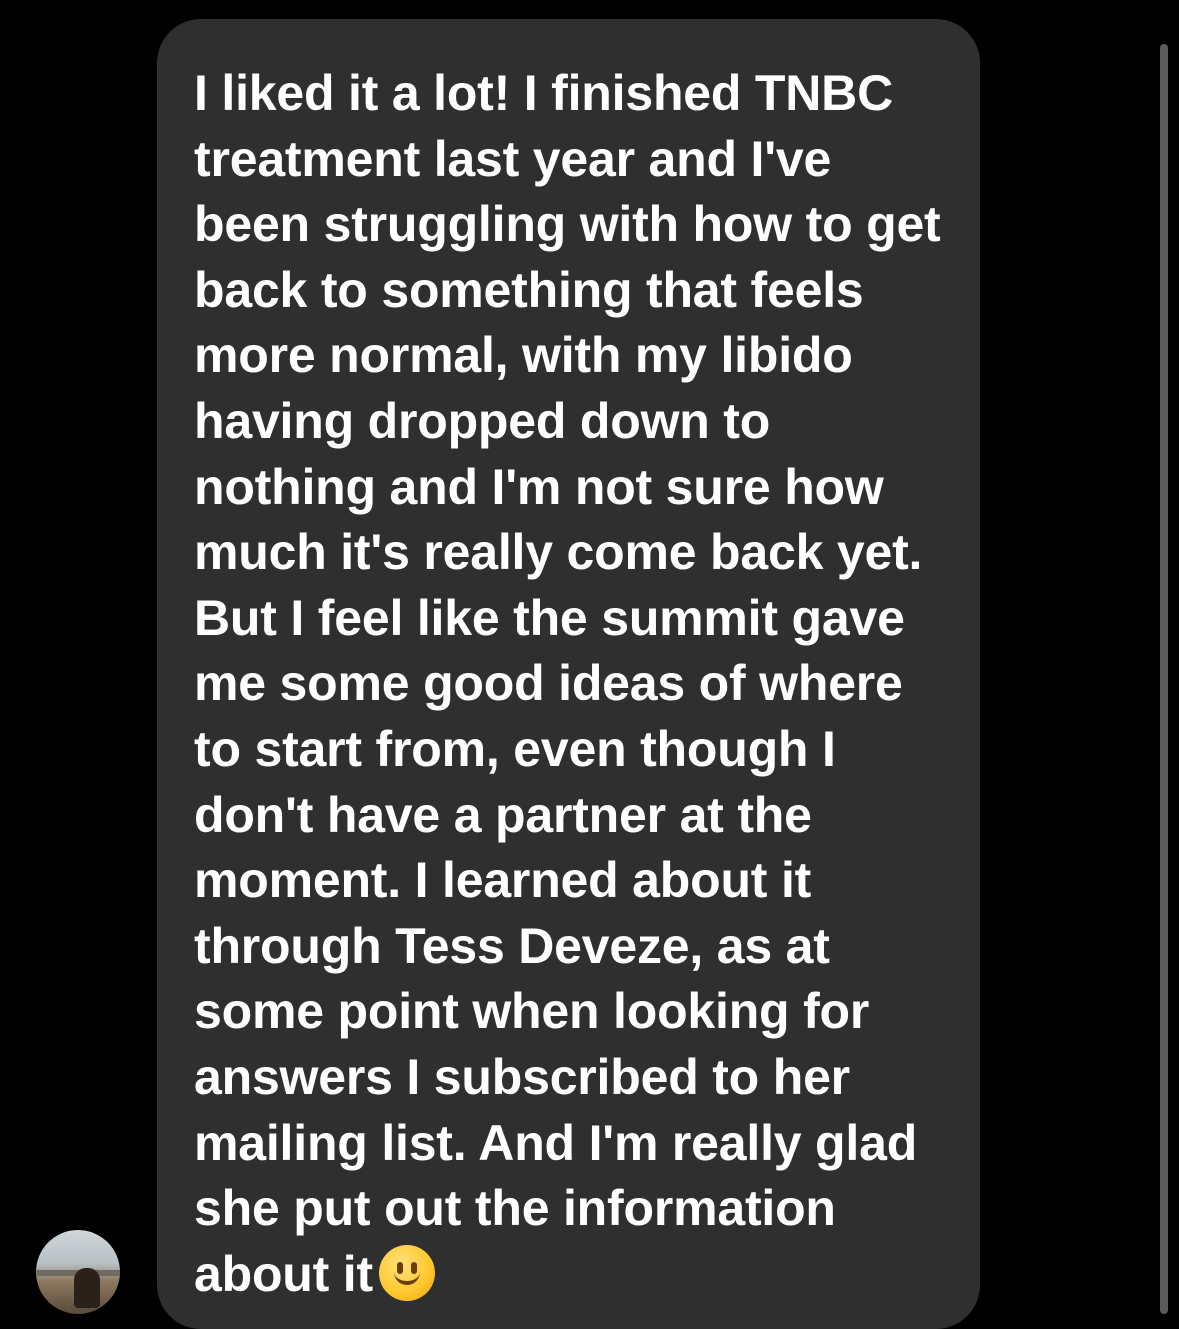  I want to click on message-line: nothing and I'm not sure how, so click(539, 486).